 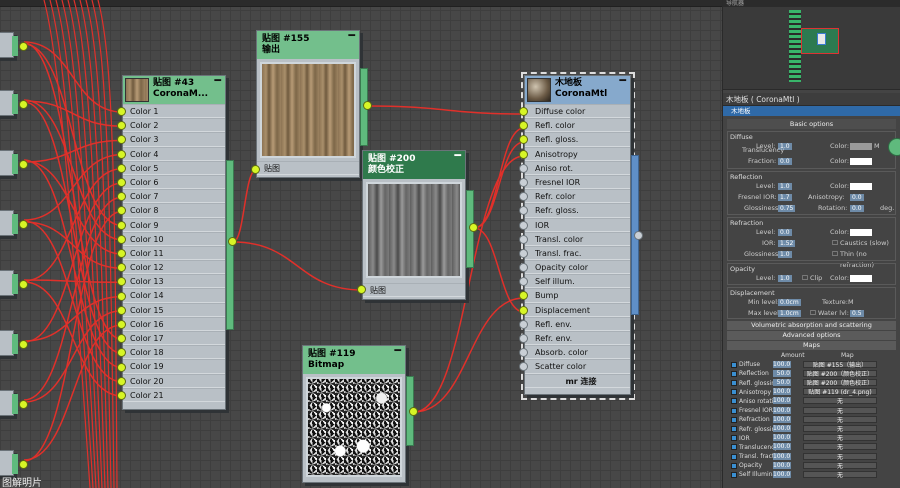 What do you see at coordinates (840, 364) in the screenshot?
I see `map-slot-button: 贴图 #155（输出）` at bounding box center [840, 364].